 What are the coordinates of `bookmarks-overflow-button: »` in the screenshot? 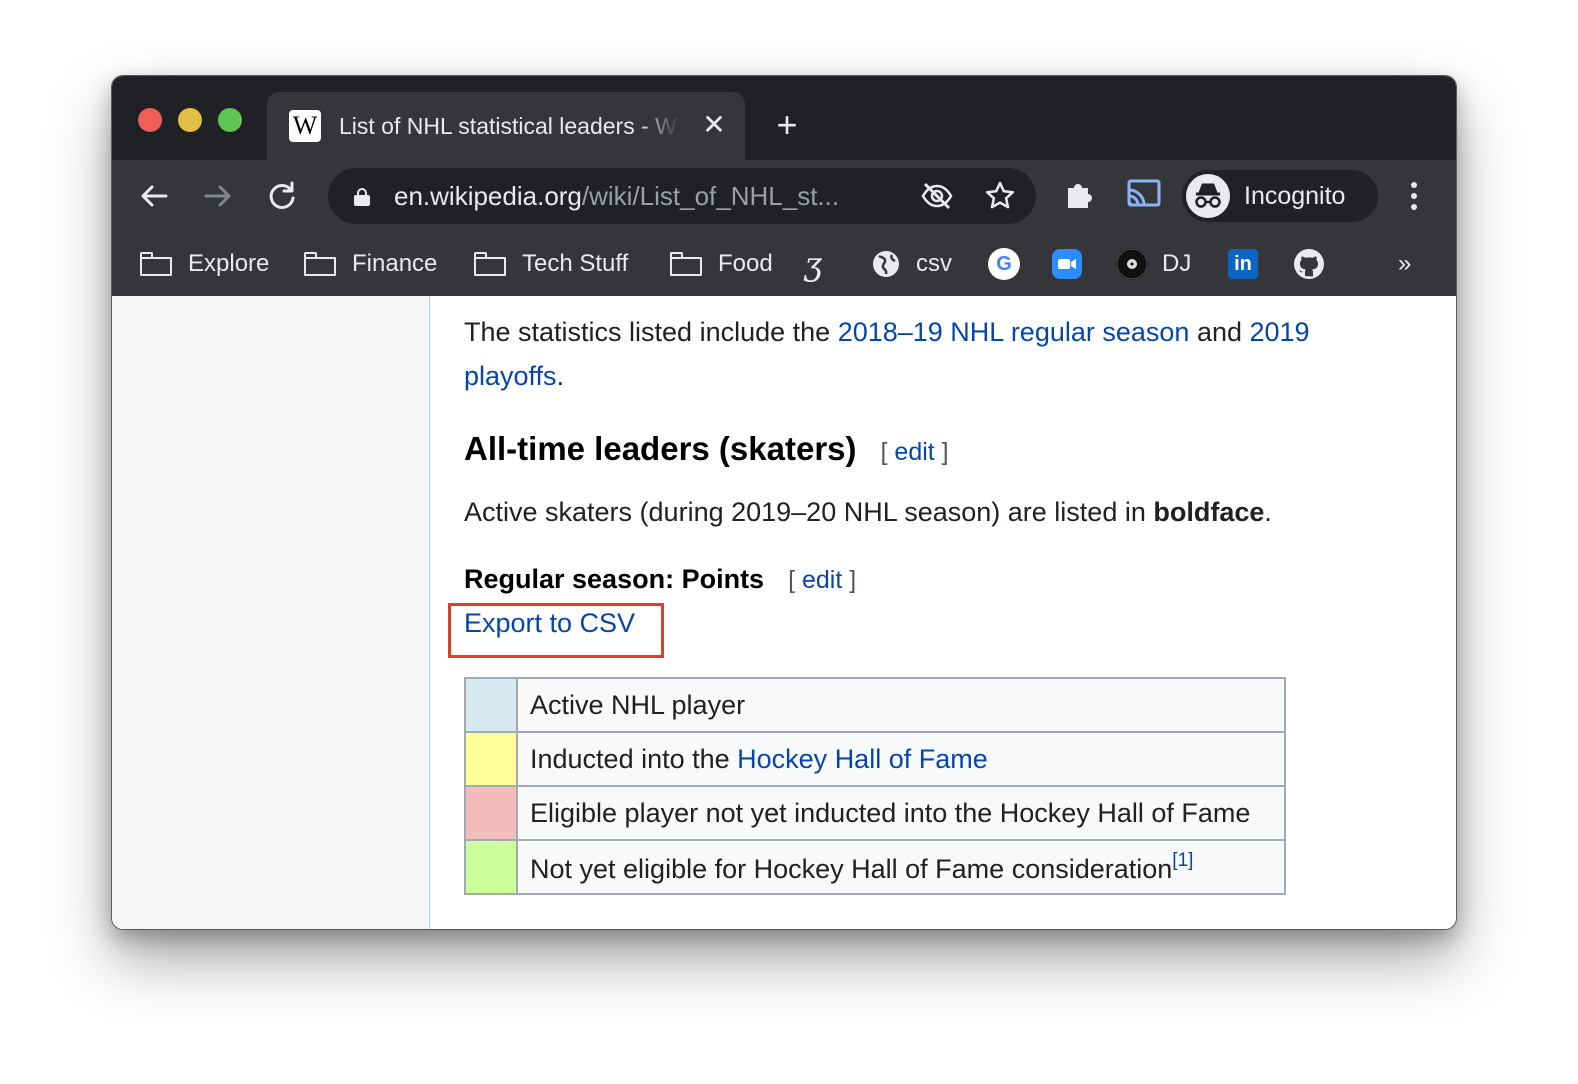 It's located at (1404, 264).